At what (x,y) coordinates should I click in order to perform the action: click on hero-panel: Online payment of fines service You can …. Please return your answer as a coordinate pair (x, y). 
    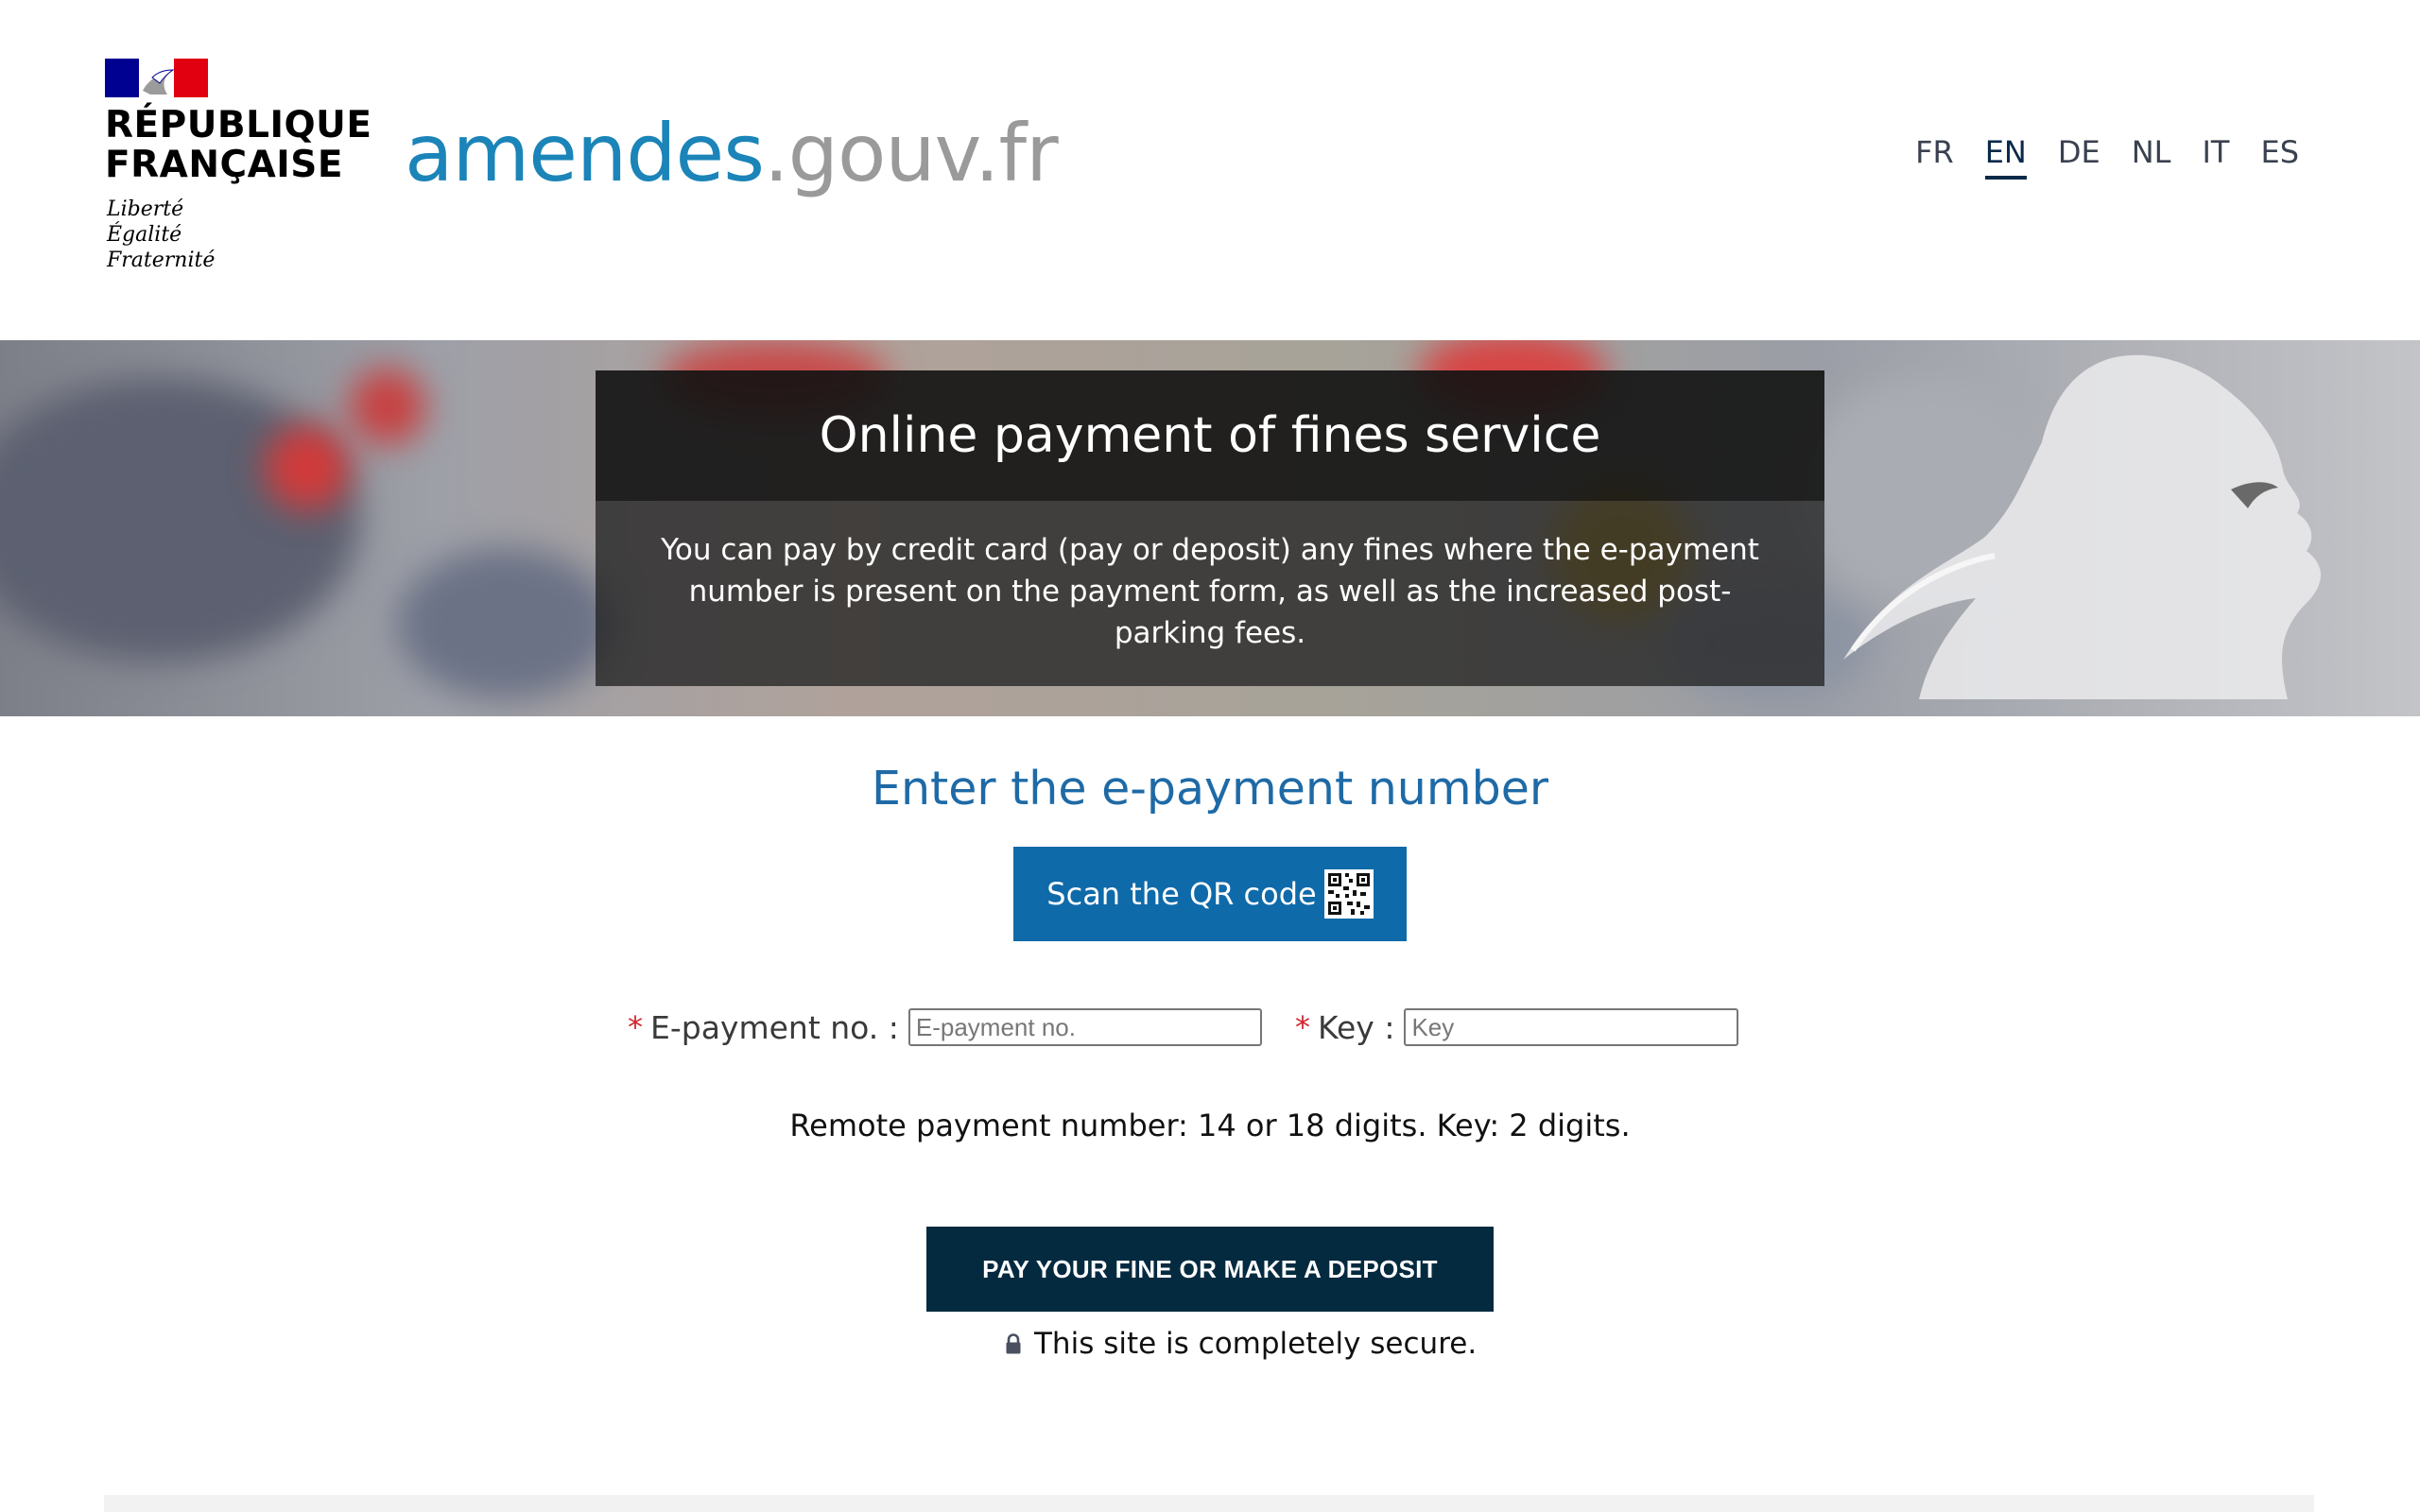
    Looking at the image, I should click on (1210, 528).